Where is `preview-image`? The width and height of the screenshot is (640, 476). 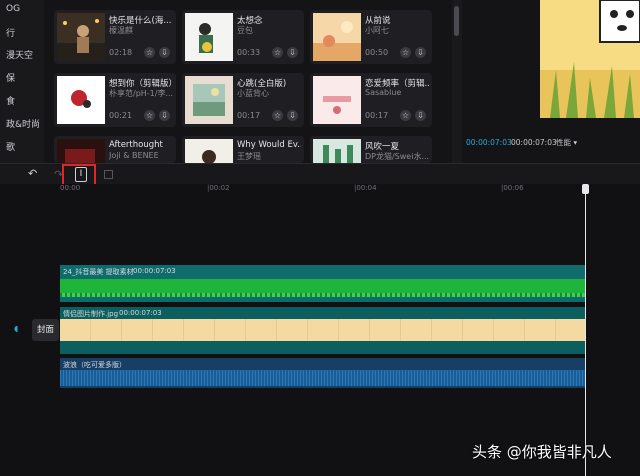 preview-image is located at coordinates (590, 59).